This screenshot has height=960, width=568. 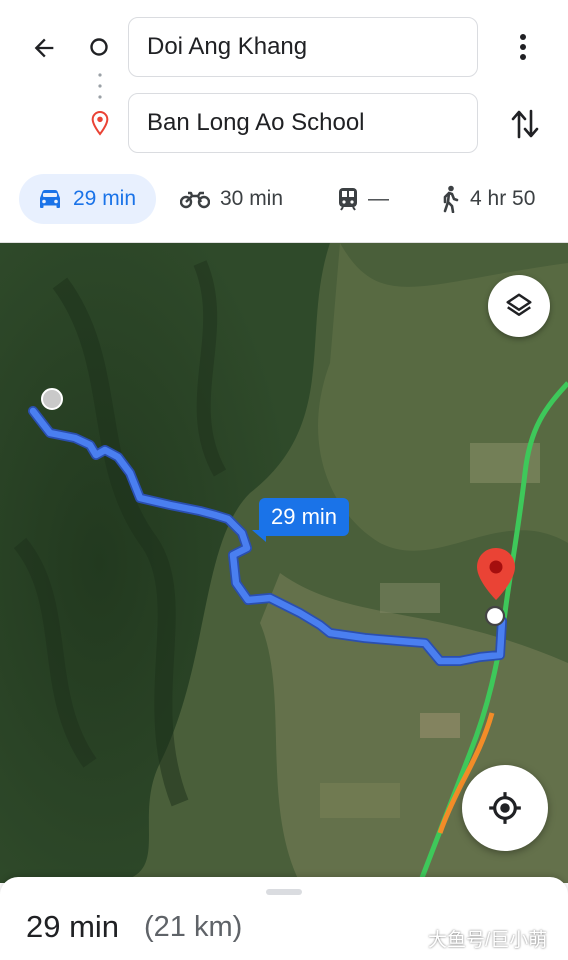 I want to click on destination-field: Ban Long Ao School, so click(x=303, y=123).